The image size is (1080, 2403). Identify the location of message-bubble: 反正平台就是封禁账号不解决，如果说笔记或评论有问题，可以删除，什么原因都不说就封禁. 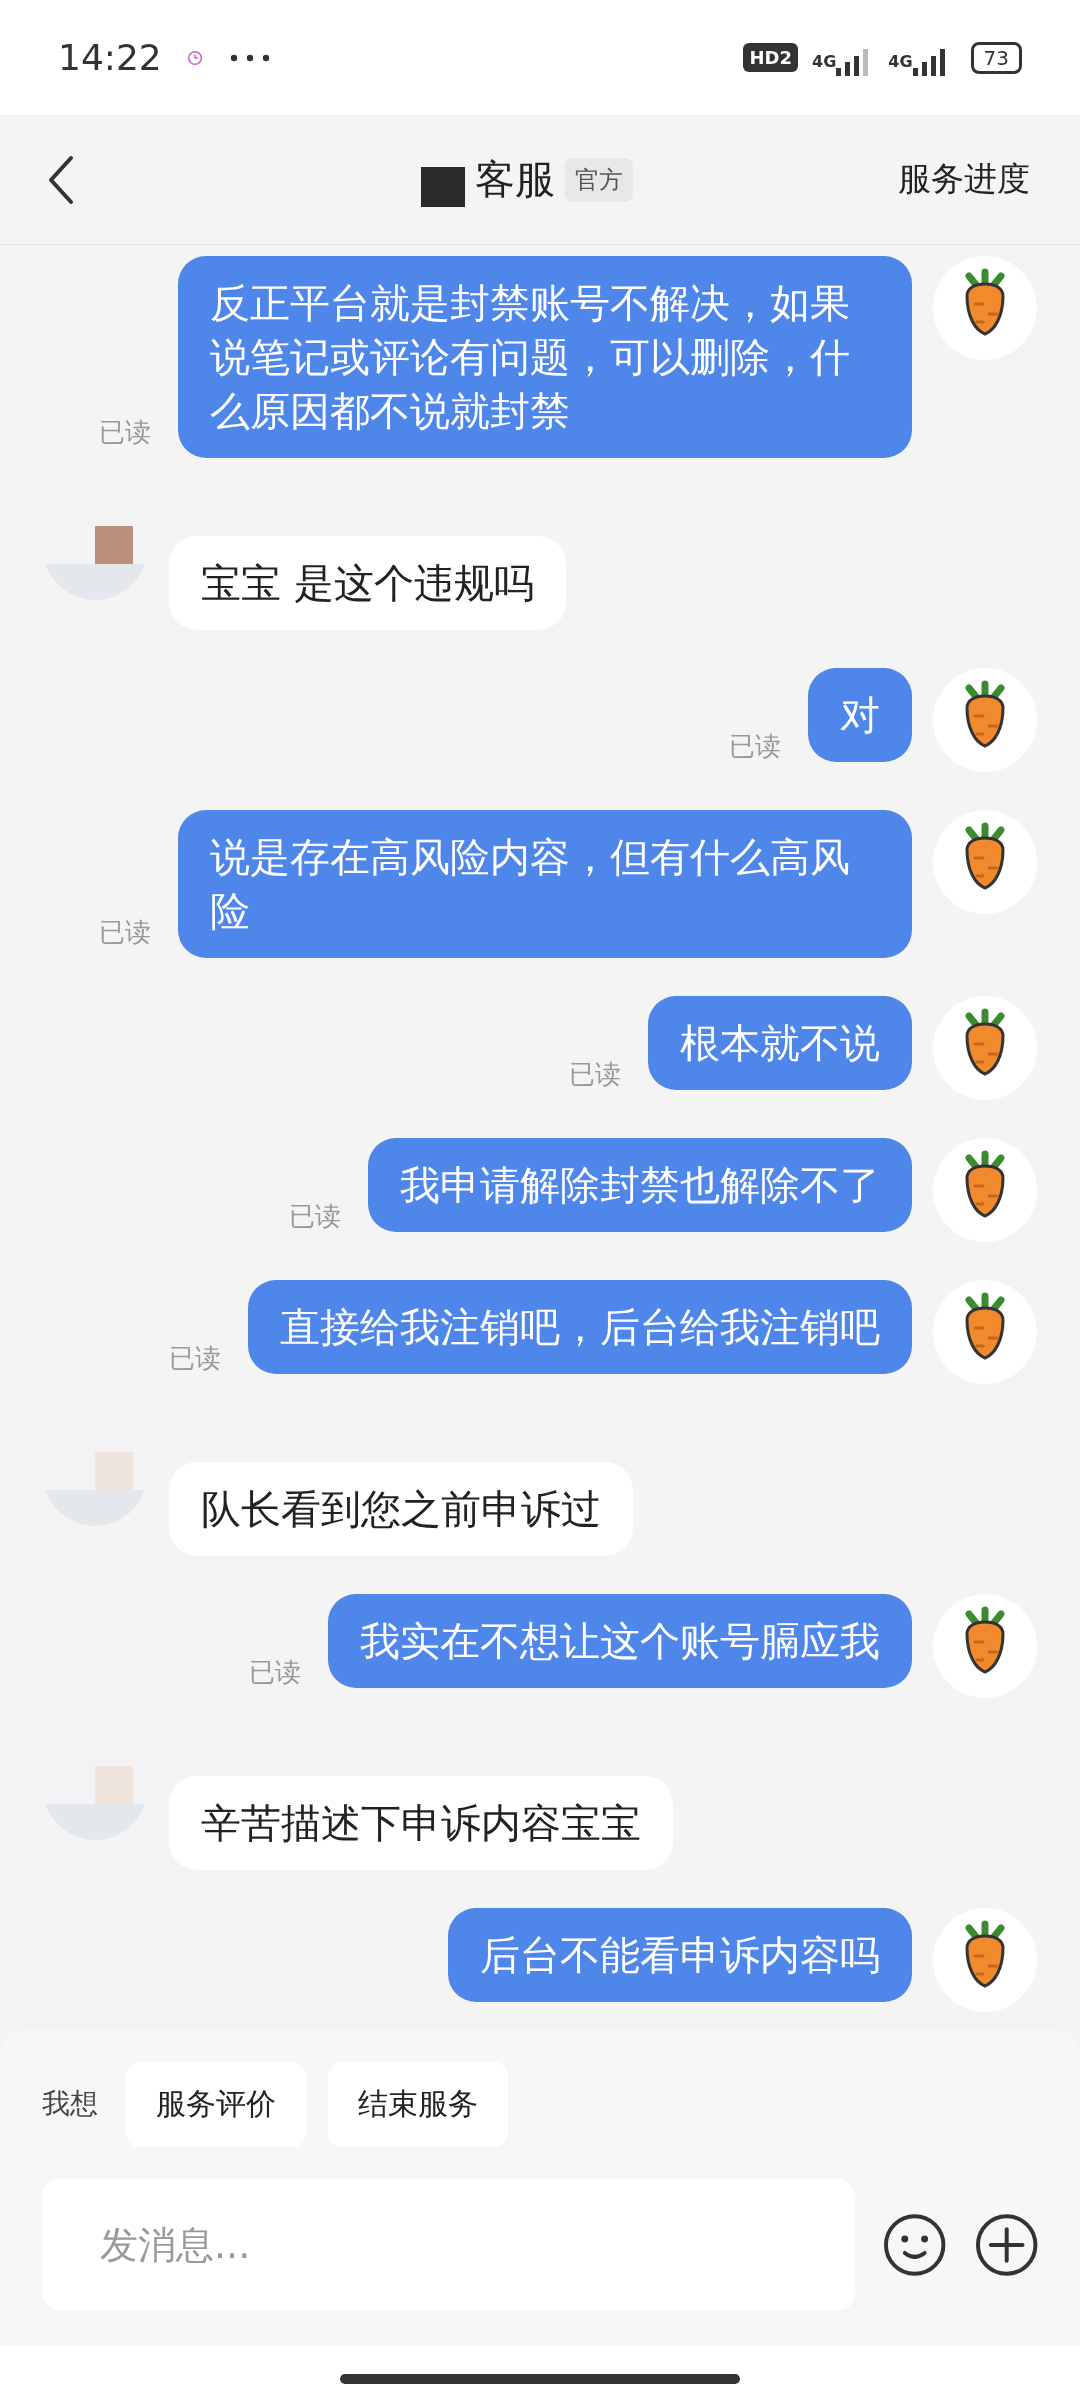
(545, 357).